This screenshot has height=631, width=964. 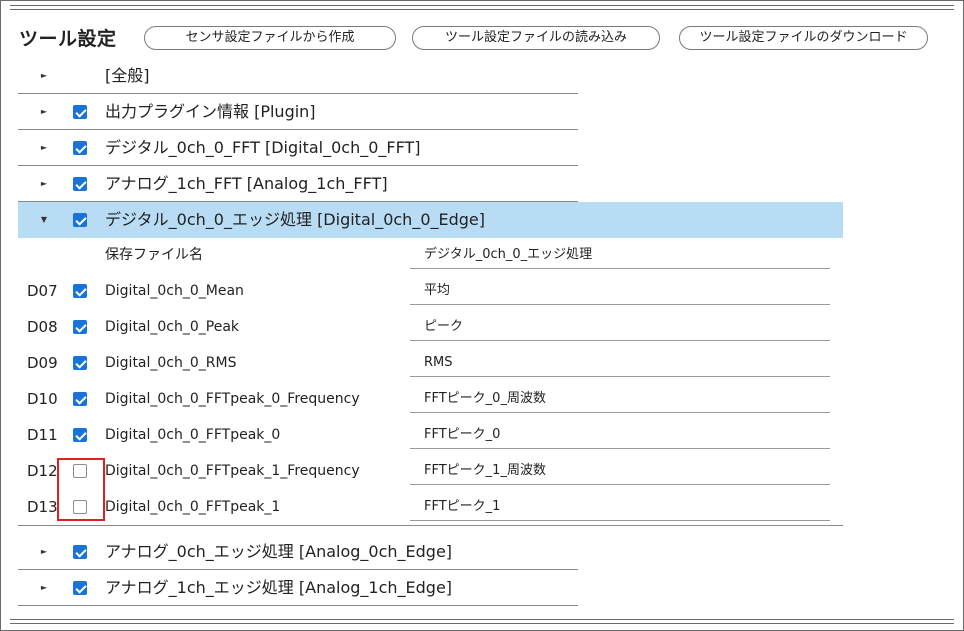 What do you see at coordinates (620, 254) in the screenshot?
I see `save-file-name-input: デジタル_0ch_0_エッジ処理` at bounding box center [620, 254].